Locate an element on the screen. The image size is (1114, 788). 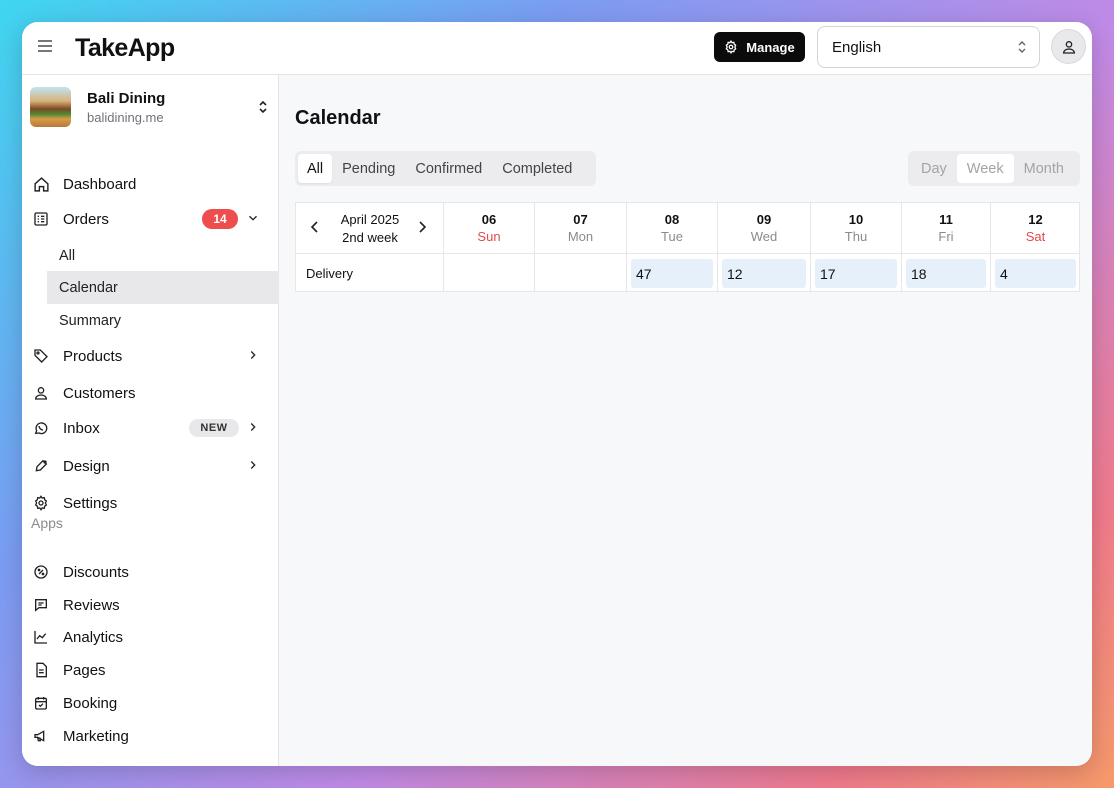
delivery-count-chip: 12 is located at coordinates (764, 273).